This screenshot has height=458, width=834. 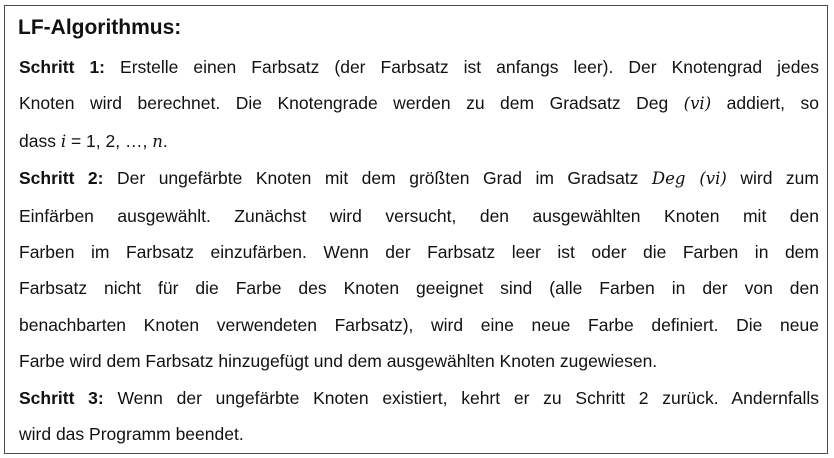 I want to click on step2-line1-math: Deg (vi), so click(x=689, y=179).